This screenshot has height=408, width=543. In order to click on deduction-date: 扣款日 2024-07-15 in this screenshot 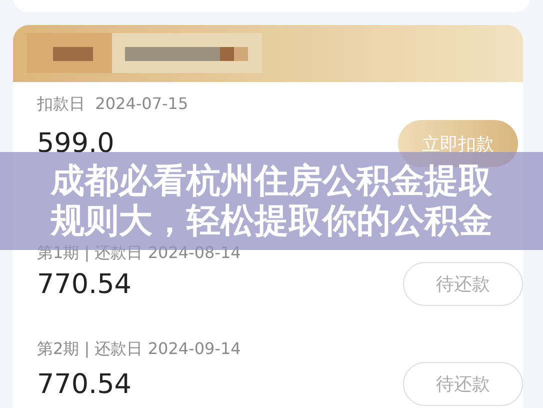, I will do `click(112, 104)`.